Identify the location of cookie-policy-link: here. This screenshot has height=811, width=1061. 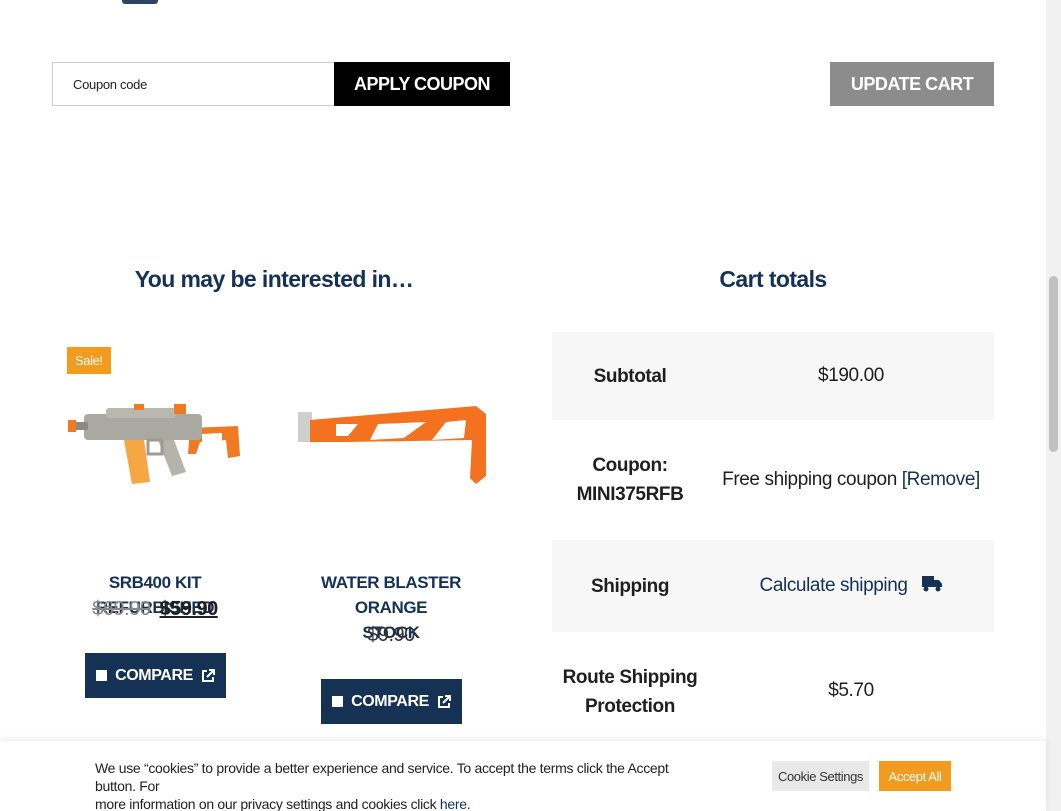
(453, 803).